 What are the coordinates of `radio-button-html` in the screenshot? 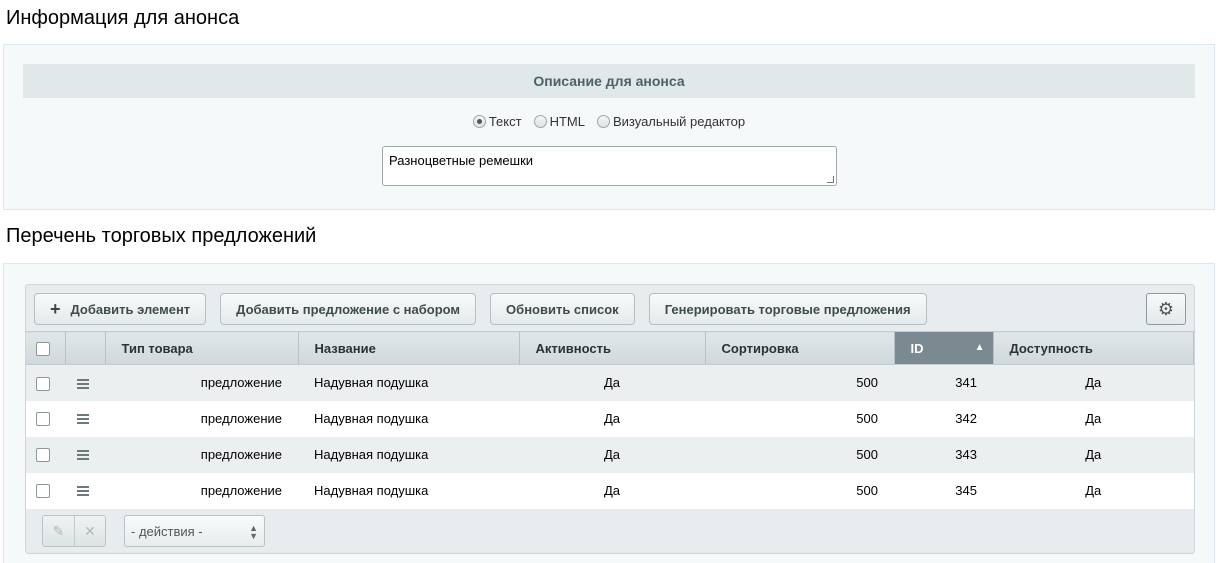 It's located at (540, 121).